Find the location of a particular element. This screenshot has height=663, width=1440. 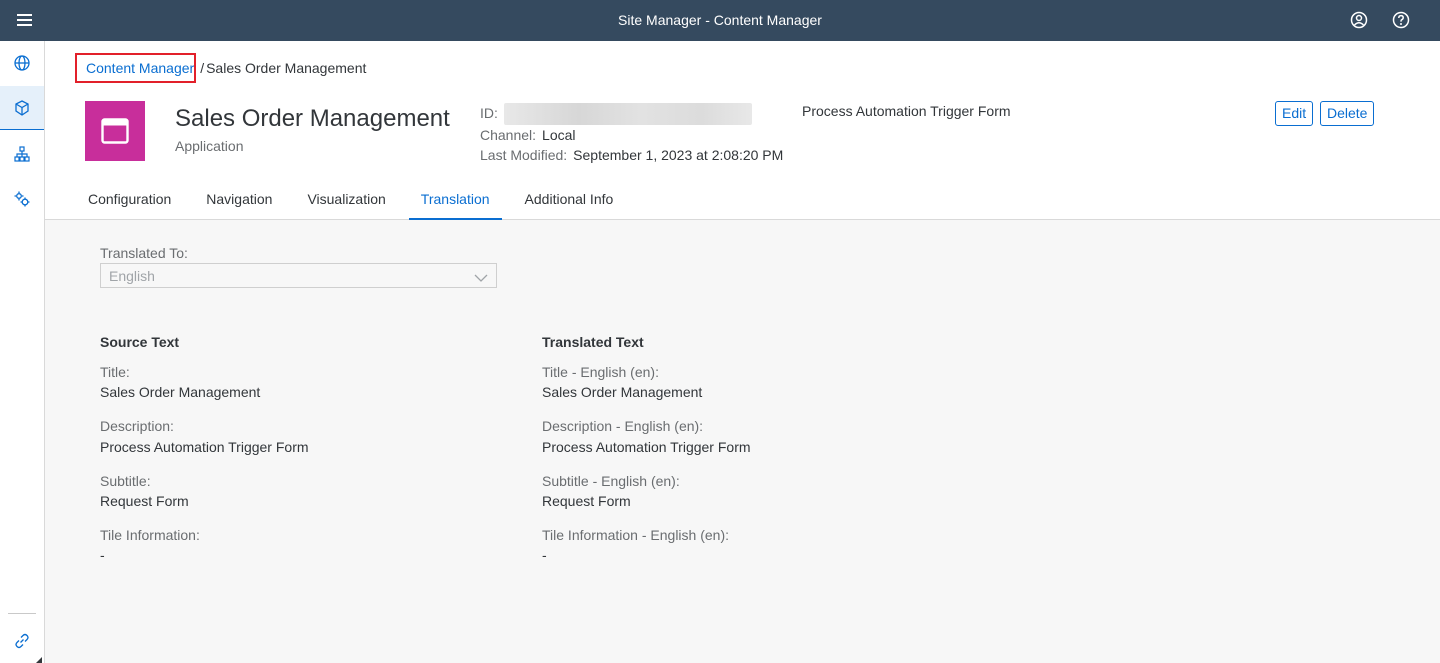

content-package-icon is located at coordinates (22, 108).